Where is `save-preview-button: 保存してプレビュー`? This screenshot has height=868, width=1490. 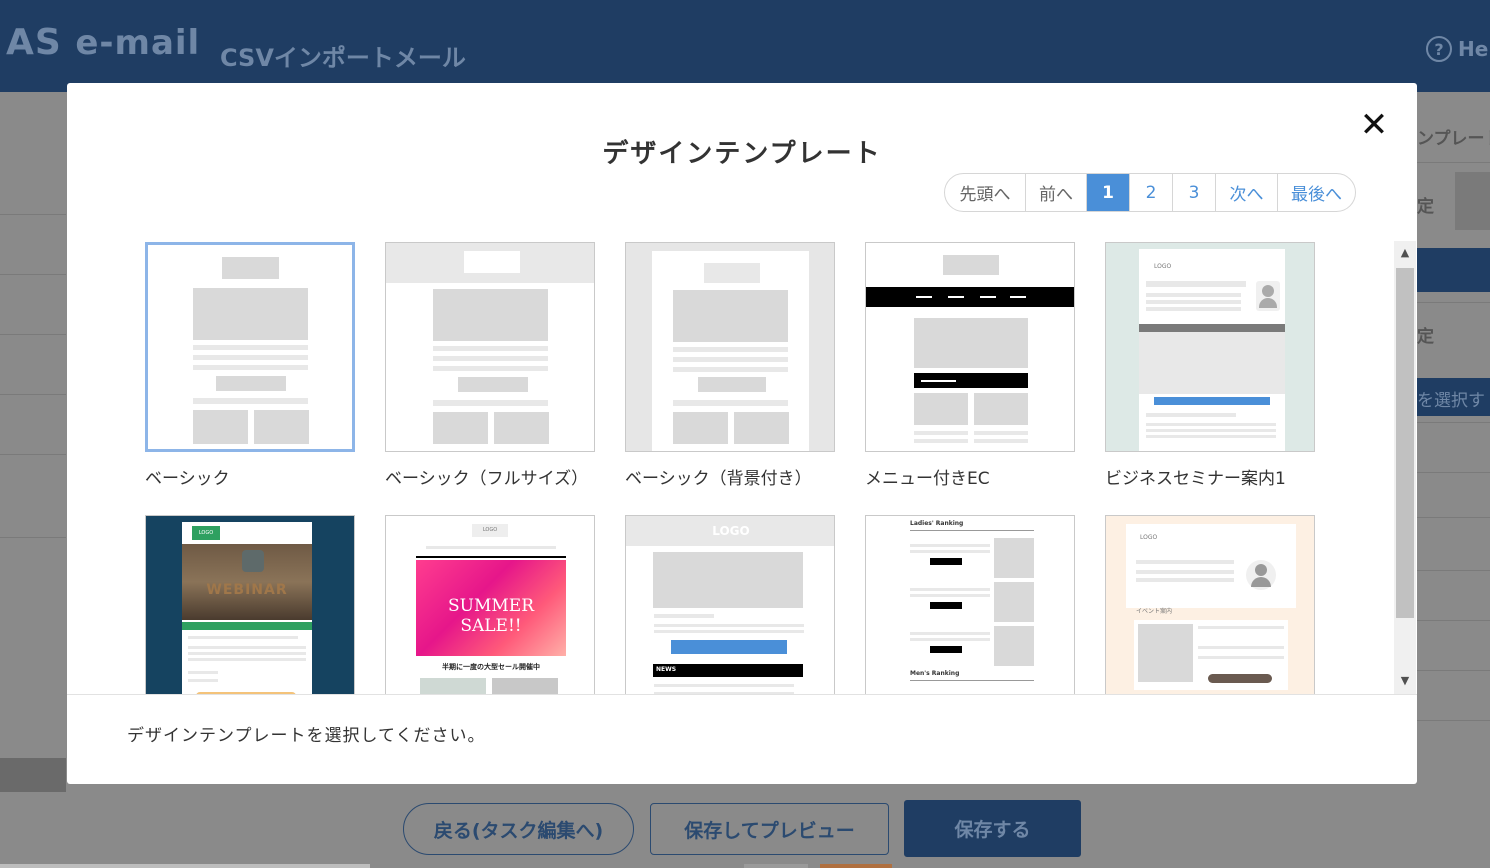
save-preview-button: 保存してプレビュー is located at coordinates (769, 829).